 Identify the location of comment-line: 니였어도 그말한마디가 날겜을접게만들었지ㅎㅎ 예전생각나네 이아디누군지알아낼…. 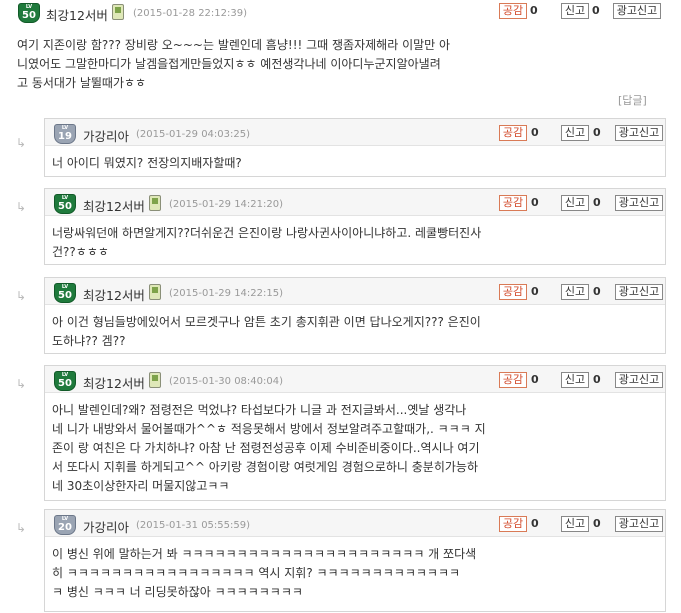
(229, 64).